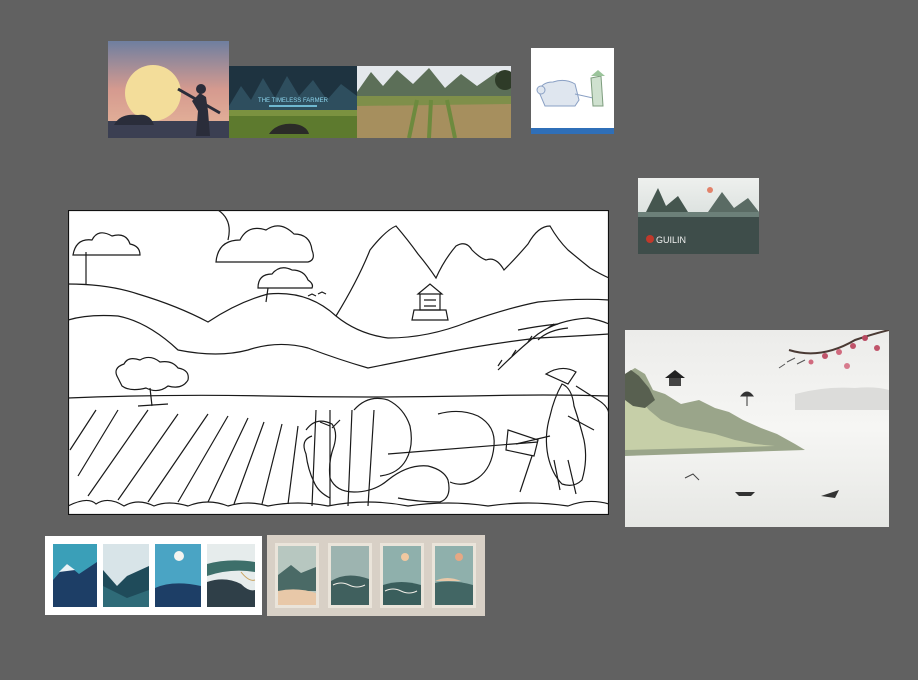  What do you see at coordinates (376, 575) in the screenshot?
I see `sea-posters-image` at bounding box center [376, 575].